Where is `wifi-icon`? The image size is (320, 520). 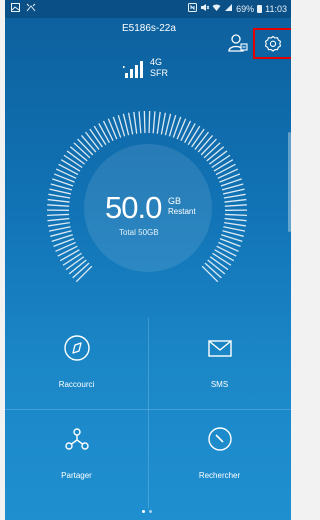
wifi-icon is located at coordinates (216, 8).